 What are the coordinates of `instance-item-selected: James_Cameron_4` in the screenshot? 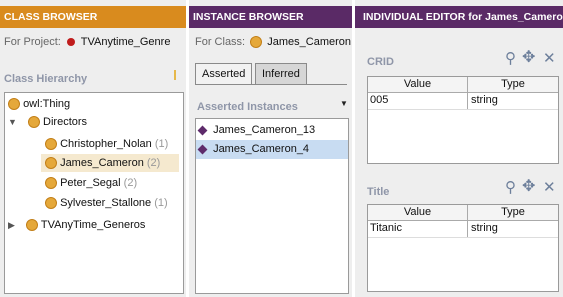 It's located at (272, 149).